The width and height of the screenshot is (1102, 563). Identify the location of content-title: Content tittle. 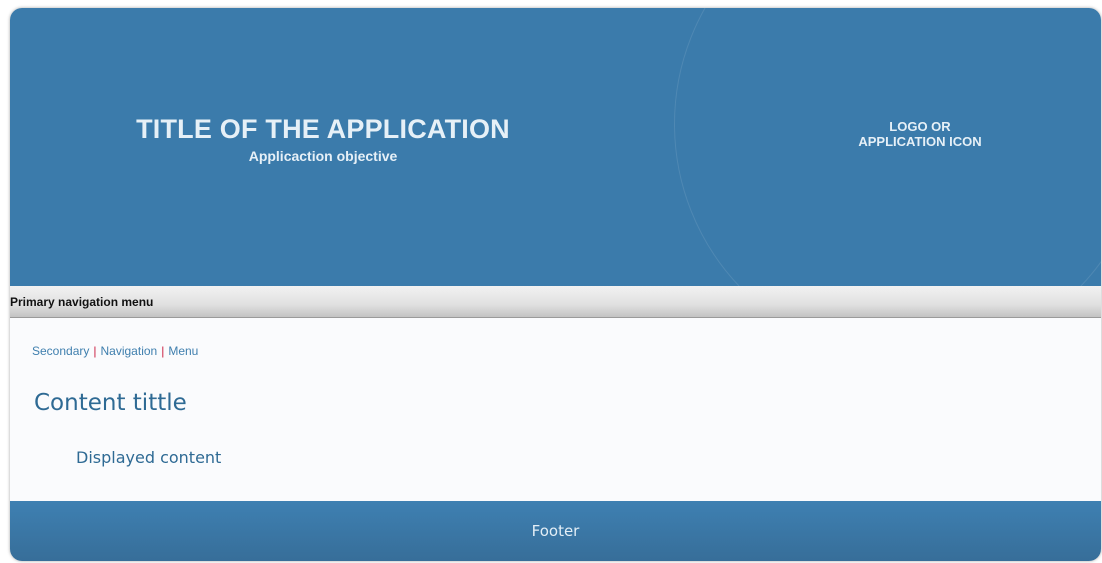
(110, 403).